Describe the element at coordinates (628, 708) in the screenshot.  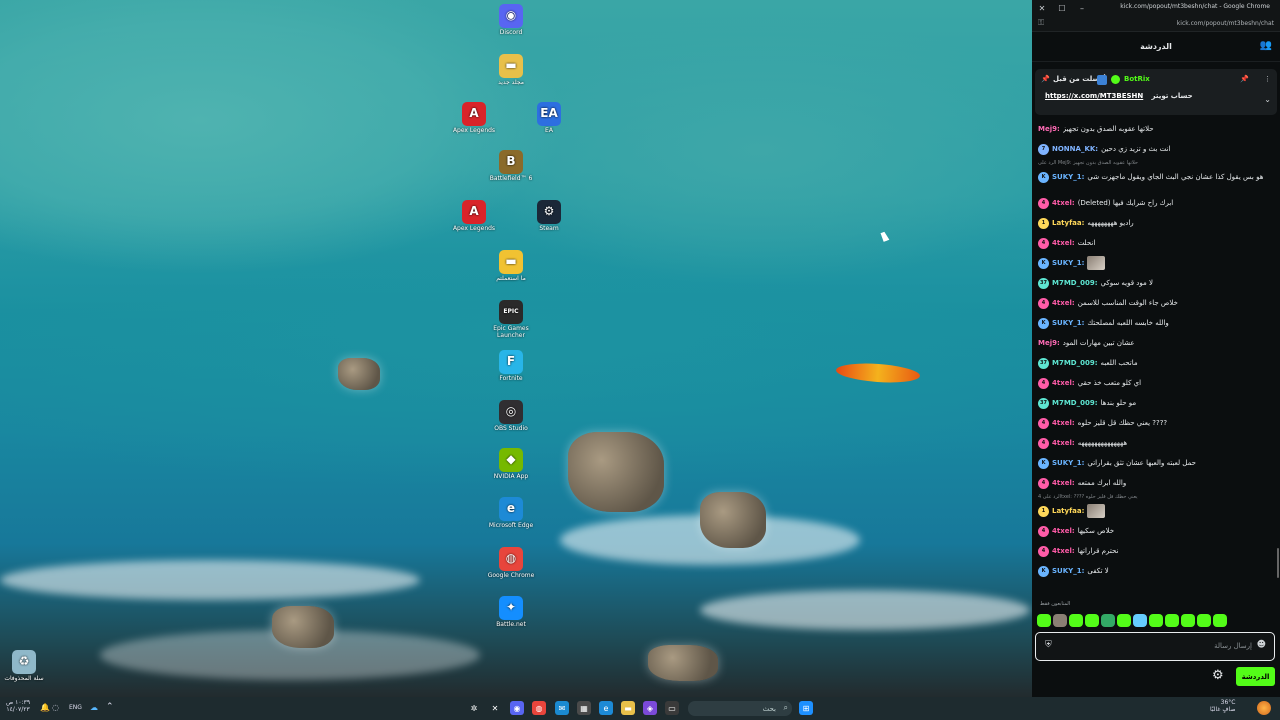
I see `file-explorer-icon: ▬` at that location.